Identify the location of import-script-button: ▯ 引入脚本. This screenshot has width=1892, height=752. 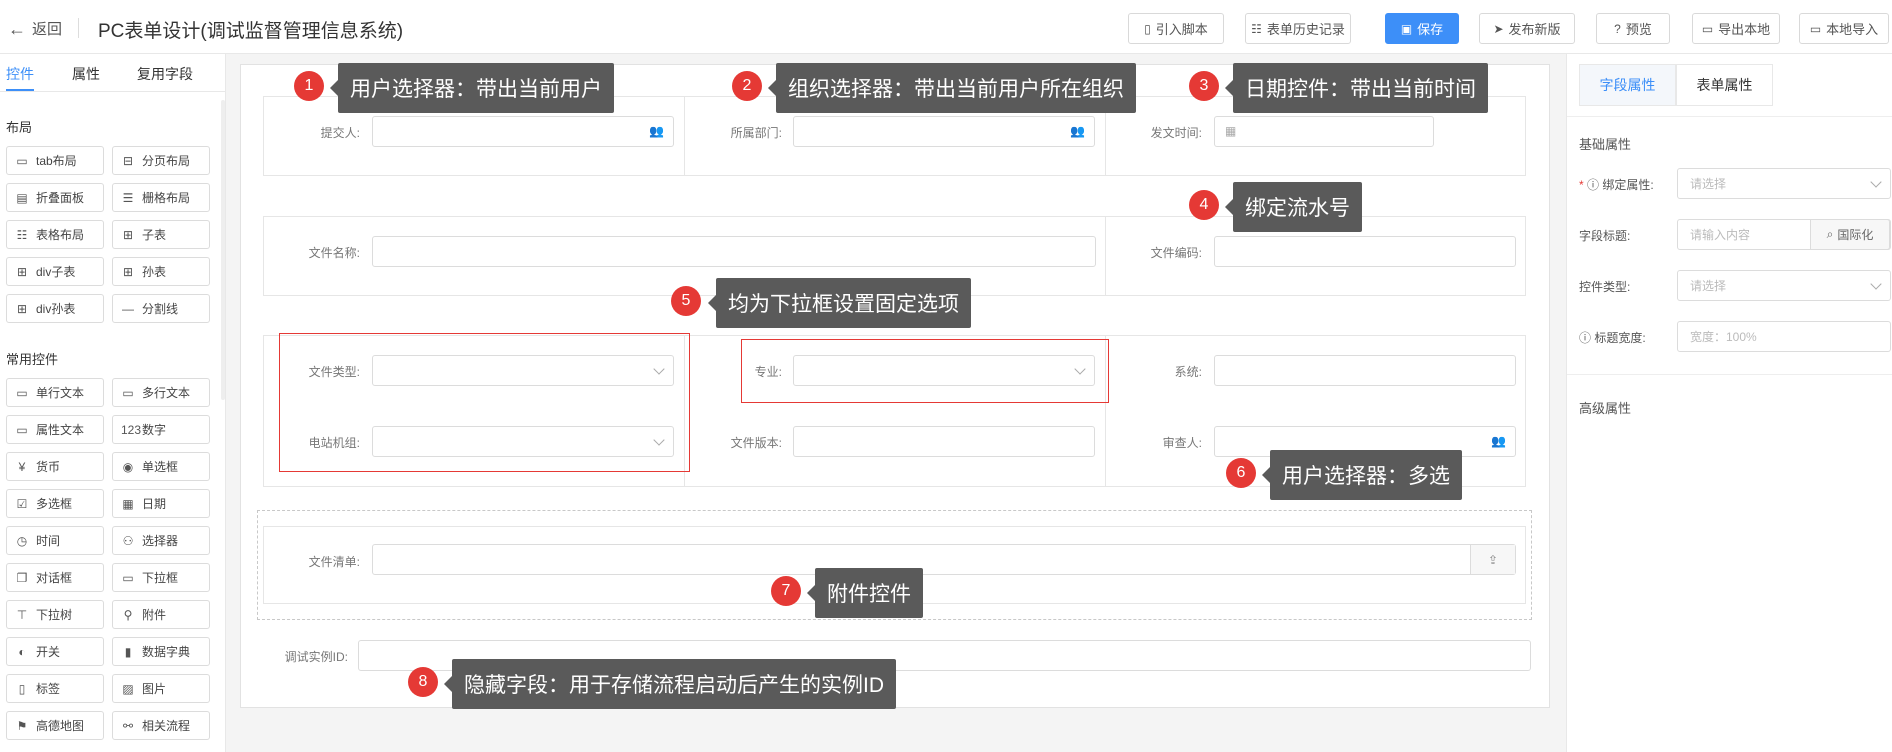
(1176, 28).